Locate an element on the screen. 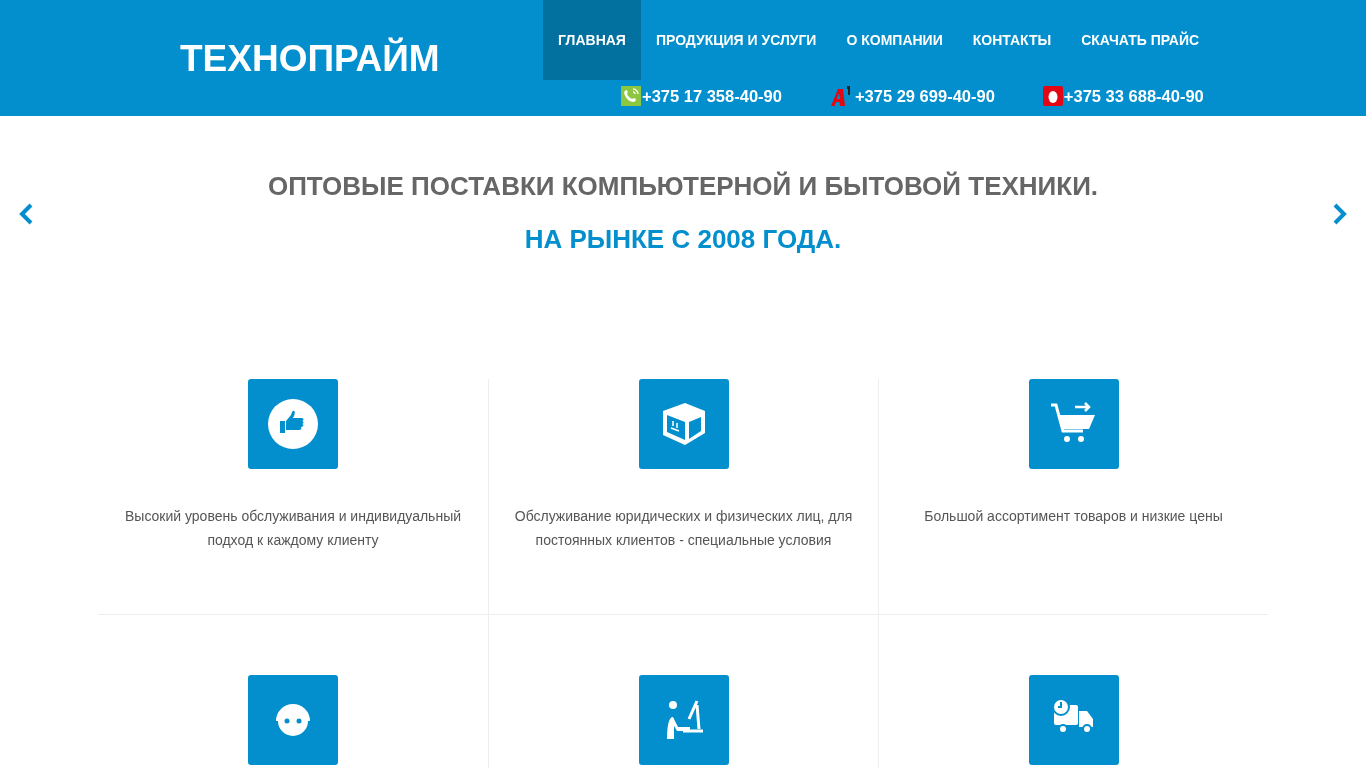 The width and height of the screenshot is (1366, 768). nav-link: ГЛАВНАЯ is located at coordinates (592, 40).